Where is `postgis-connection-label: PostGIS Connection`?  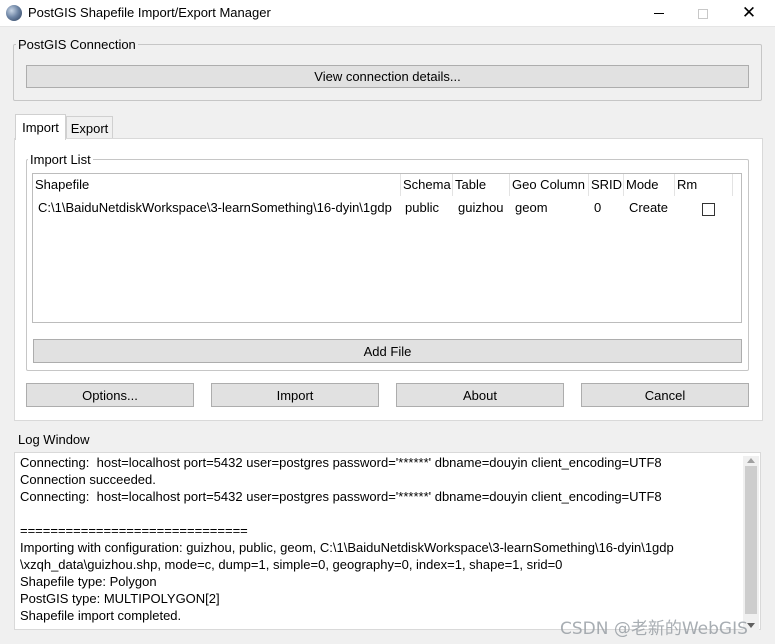
postgis-connection-label: PostGIS Connection is located at coordinates (77, 44).